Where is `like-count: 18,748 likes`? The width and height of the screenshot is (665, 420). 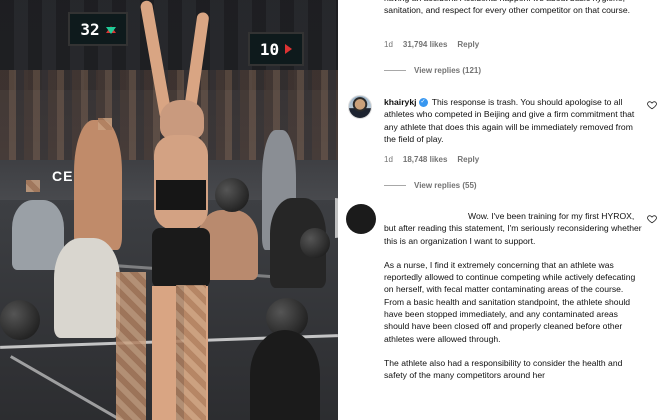
like-count: 18,748 likes is located at coordinates (425, 159).